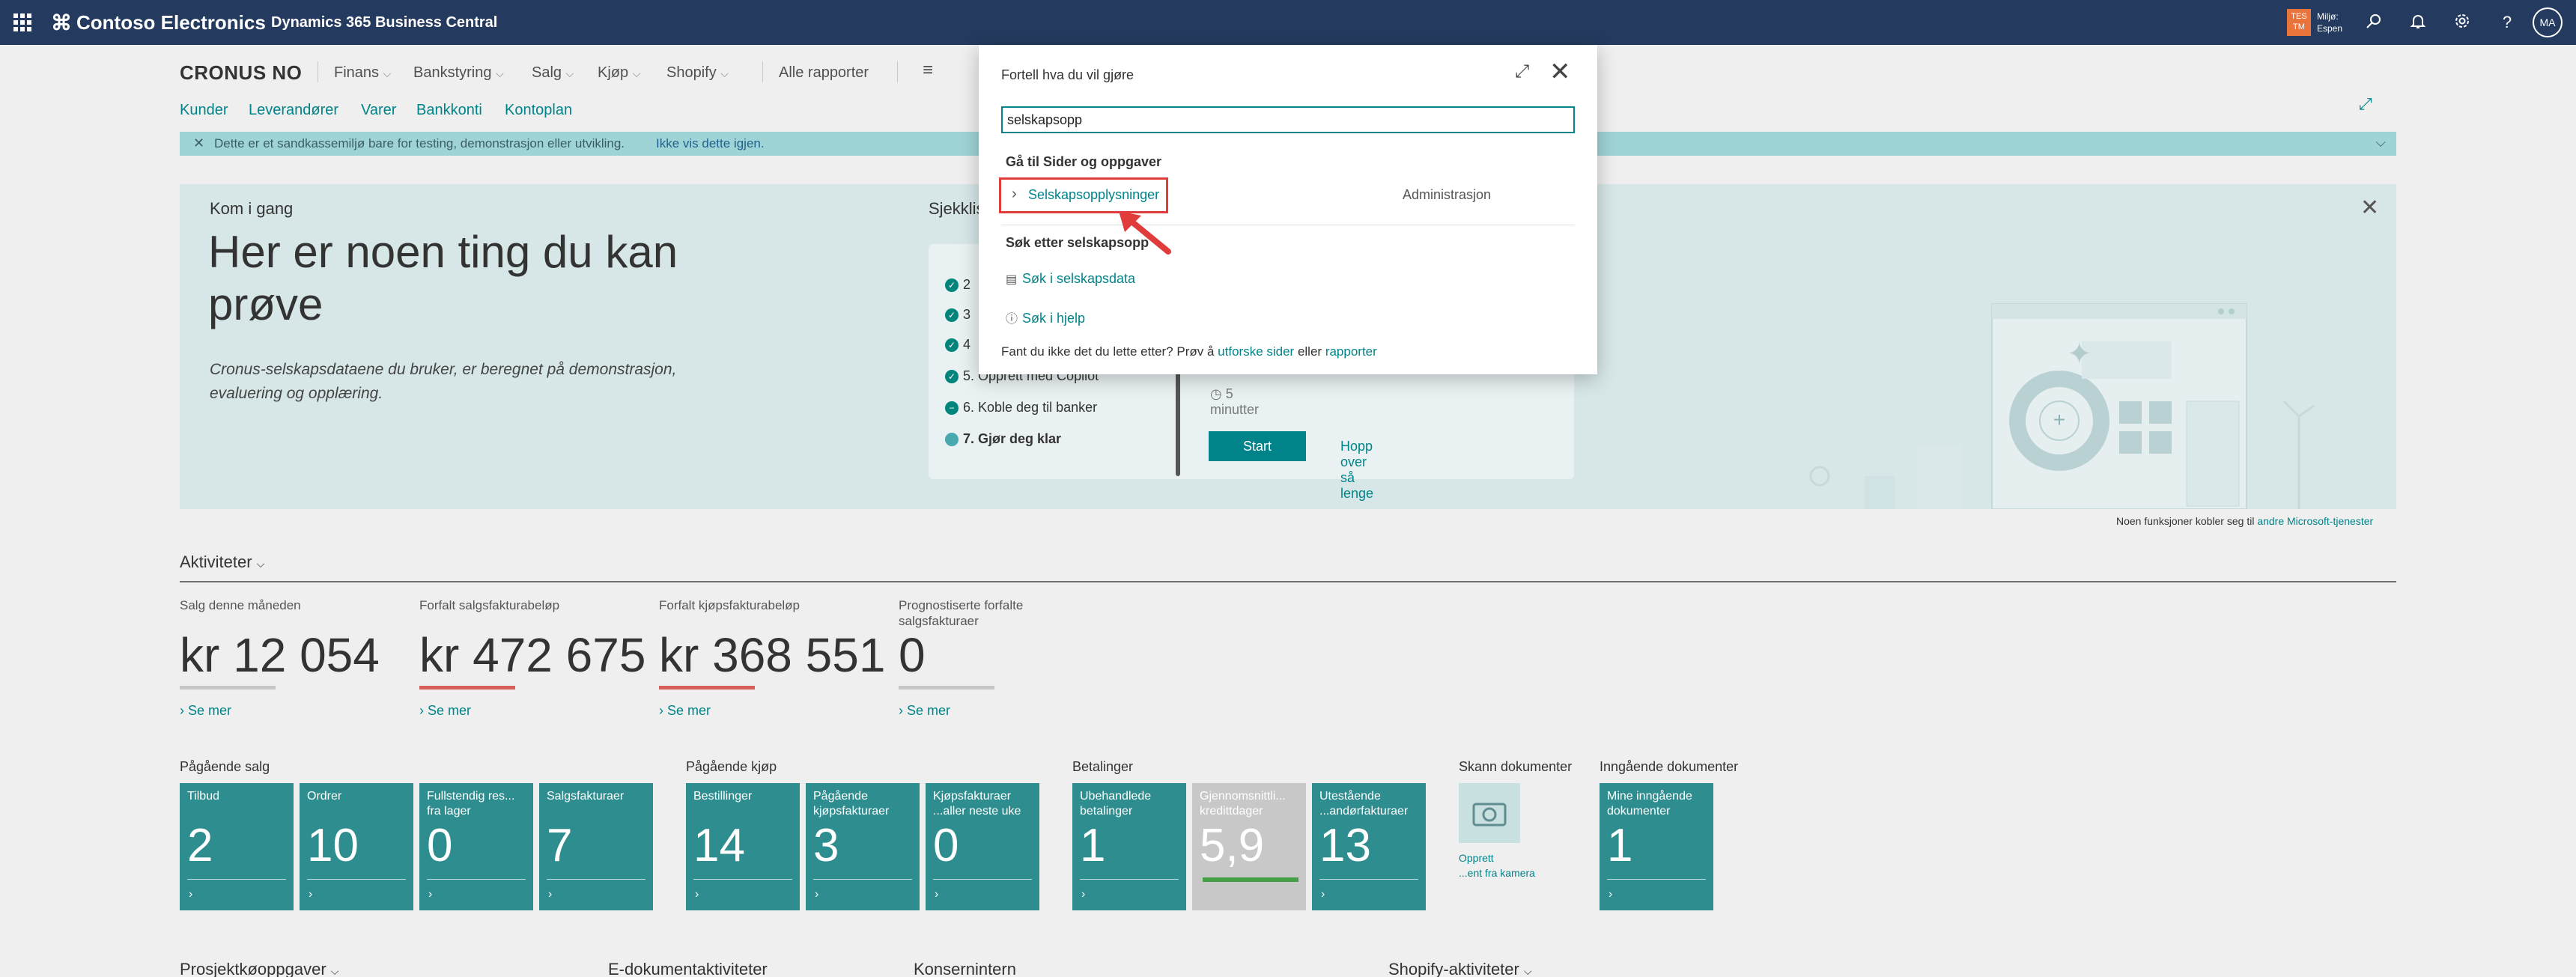 Image resolution: width=2576 pixels, height=977 pixels. Describe the element at coordinates (1103, 766) in the screenshot. I see `group-title-payments: Betalinger` at that location.